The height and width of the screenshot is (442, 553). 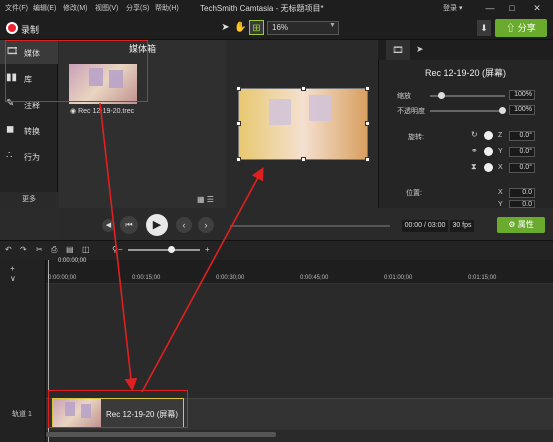 I want to click on annotation-arrow-down, so click(x=118, y=247).